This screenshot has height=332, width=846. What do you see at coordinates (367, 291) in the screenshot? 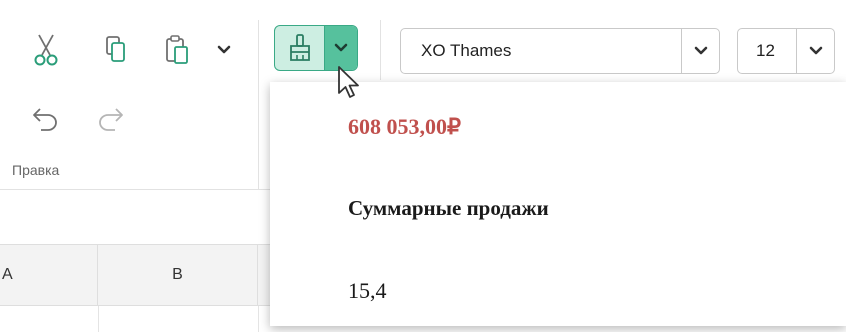
I see `dropdown-item-regular-style: 15,4` at bounding box center [367, 291].